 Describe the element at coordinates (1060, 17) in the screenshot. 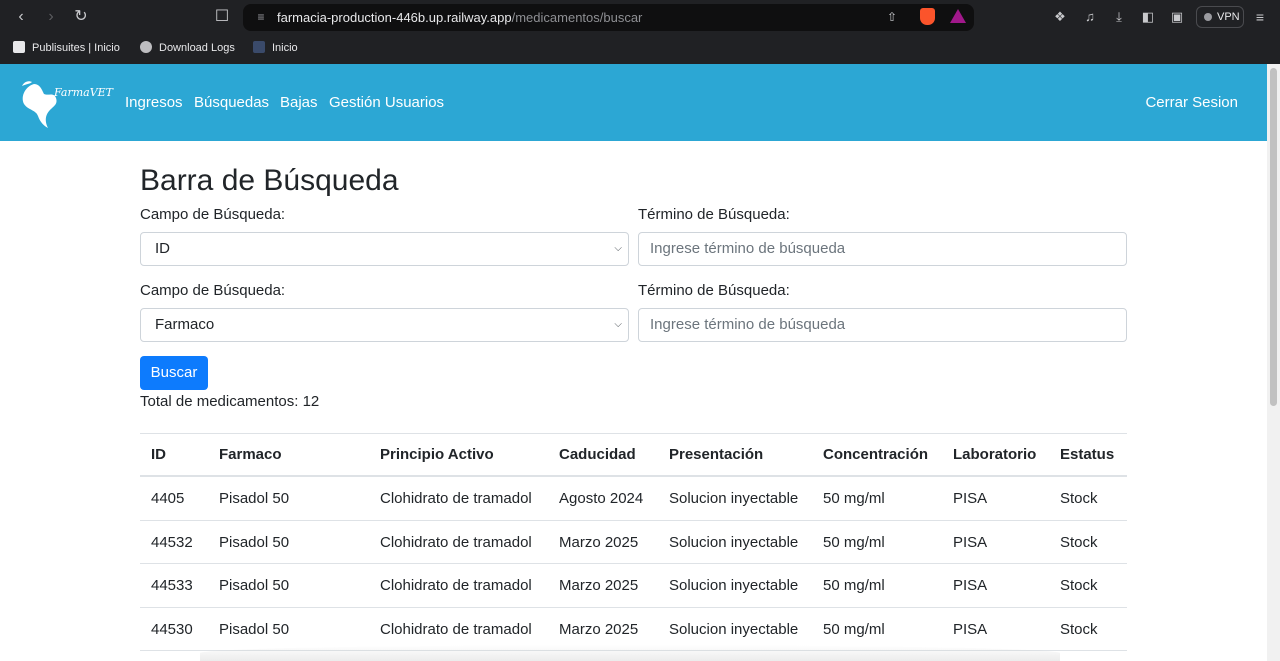

I see `extensions-icon: ❖` at that location.